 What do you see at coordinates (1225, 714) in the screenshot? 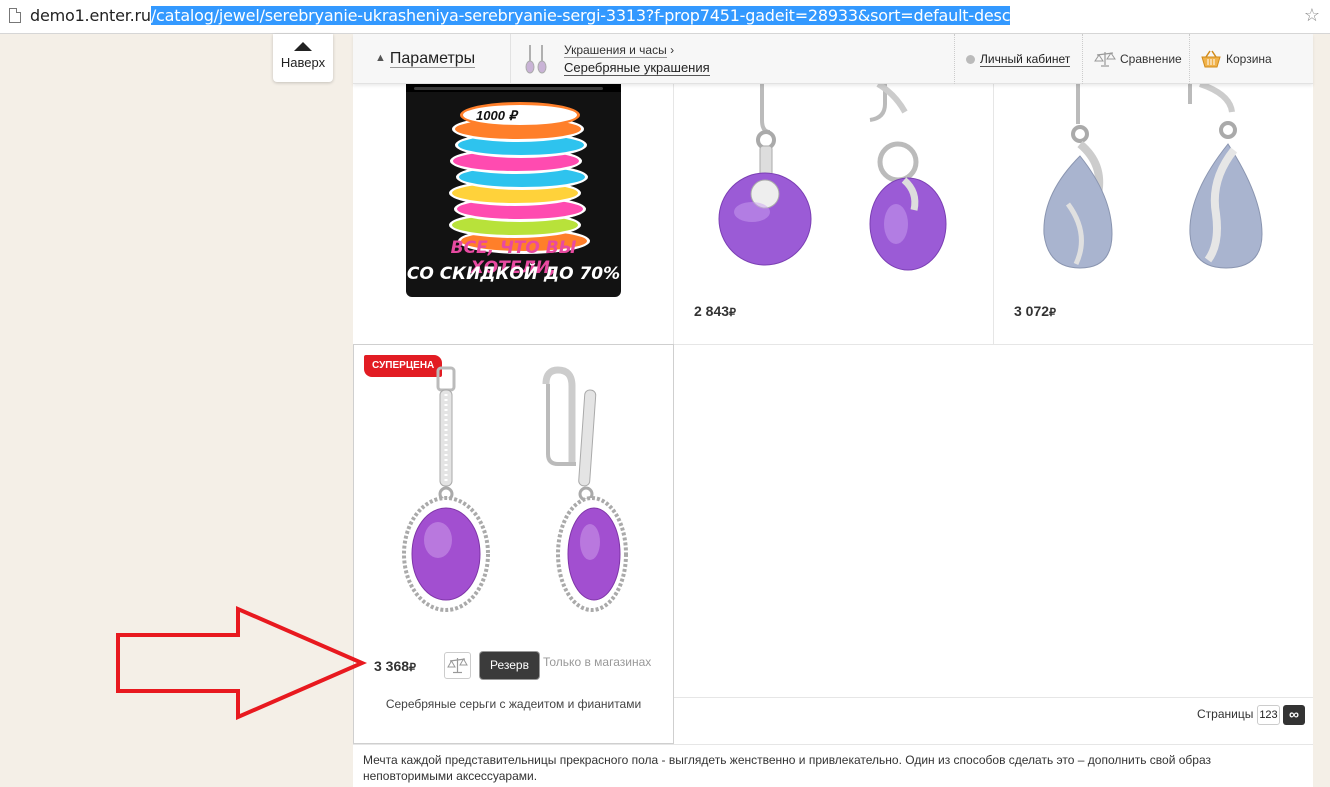
I see `pagination-label: Страницы` at bounding box center [1225, 714].